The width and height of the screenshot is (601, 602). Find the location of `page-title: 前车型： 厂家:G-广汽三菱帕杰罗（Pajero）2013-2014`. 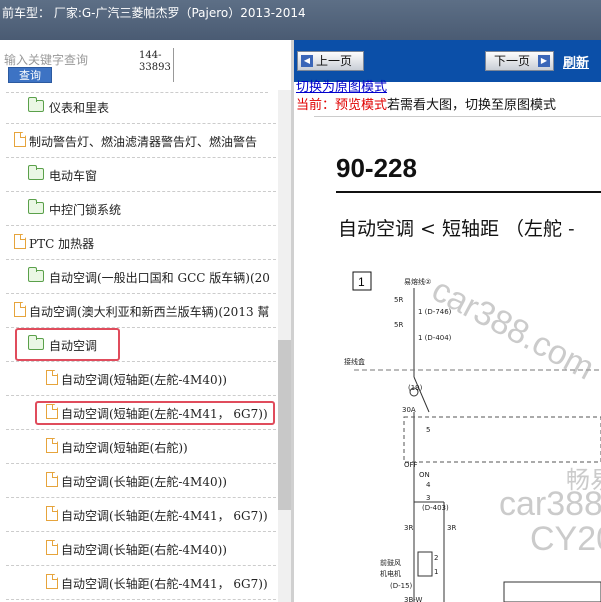

page-title: 前车型： 厂家:G-广汽三菱帕杰罗（Pajero）2013-2014 is located at coordinates (154, 13).